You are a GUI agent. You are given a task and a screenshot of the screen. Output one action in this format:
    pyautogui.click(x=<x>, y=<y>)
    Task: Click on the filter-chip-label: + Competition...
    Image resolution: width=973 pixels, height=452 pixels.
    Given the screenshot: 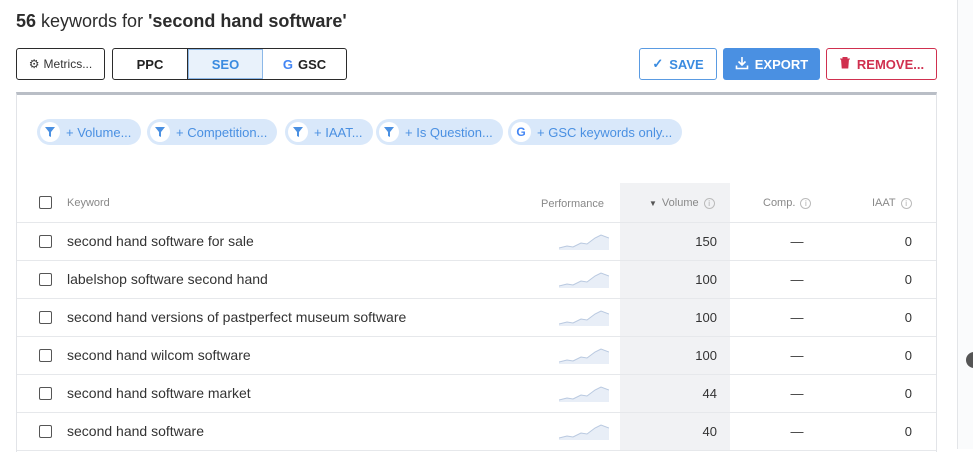 What is the action you would take?
    pyautogui.click(x=222, y=132)
    